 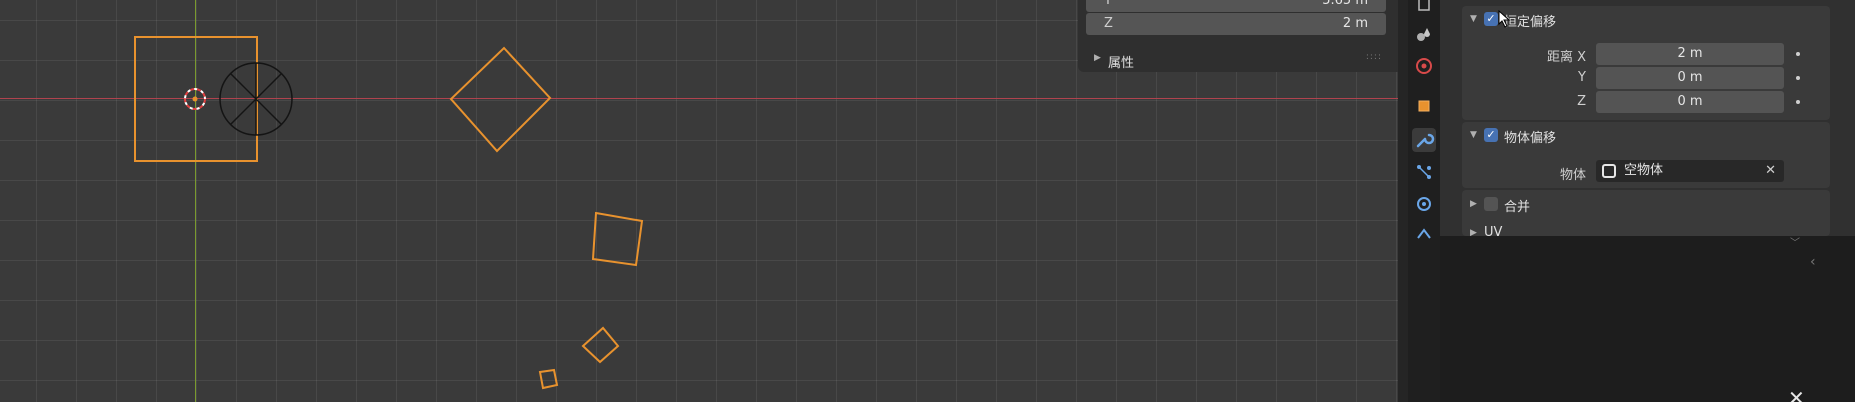 I want to click on merge-checkbox, so click(x=1491, y=204).